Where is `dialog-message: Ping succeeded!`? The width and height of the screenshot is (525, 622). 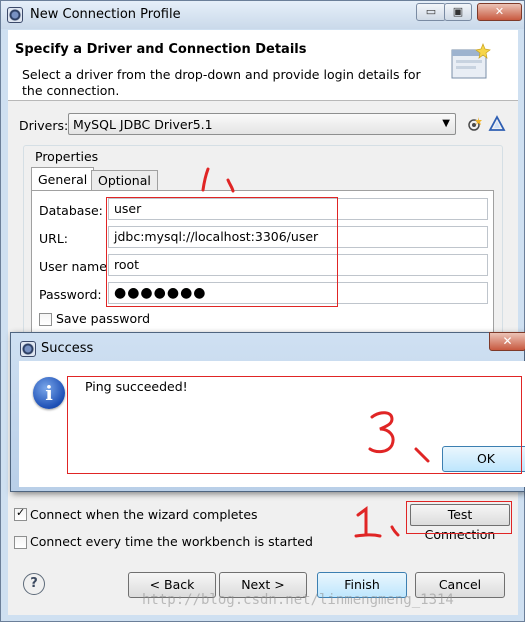 dialog-message: Ping succeeded! is located at coordinates (136, 386).